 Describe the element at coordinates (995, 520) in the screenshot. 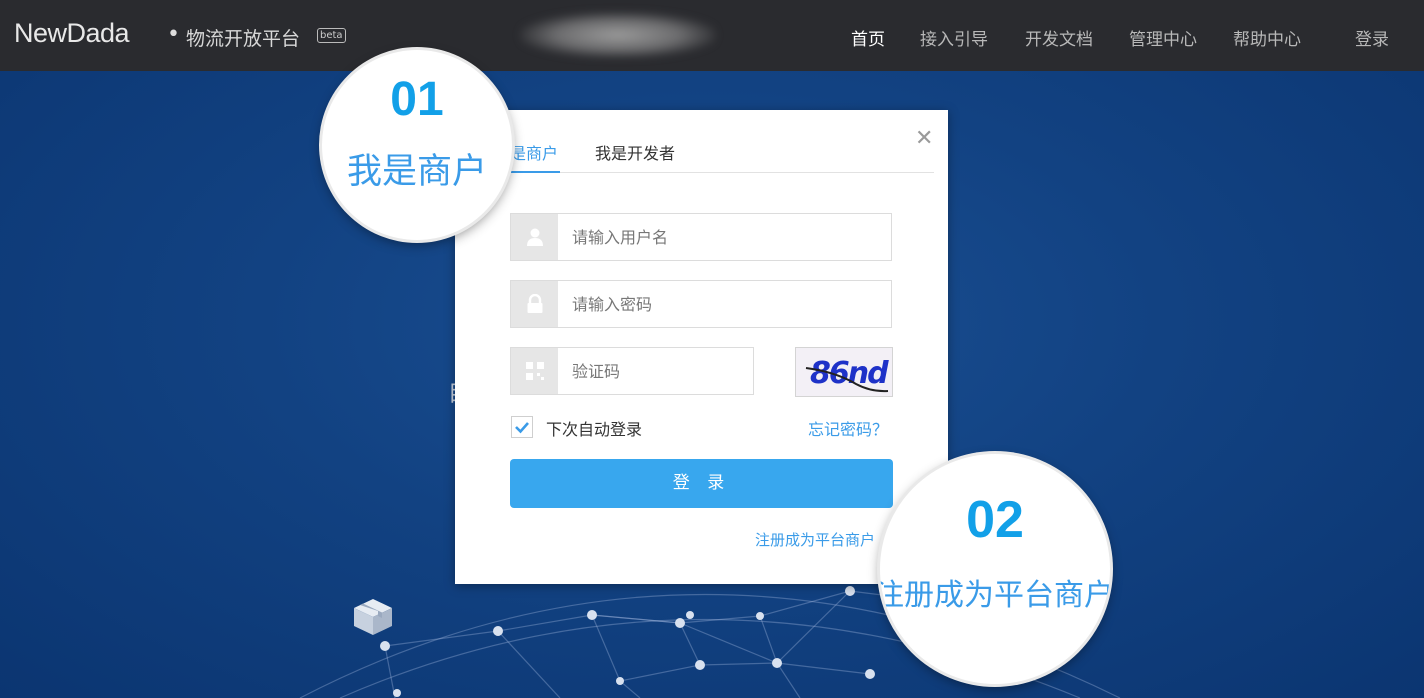

I see `callout-number: 02` at that location.